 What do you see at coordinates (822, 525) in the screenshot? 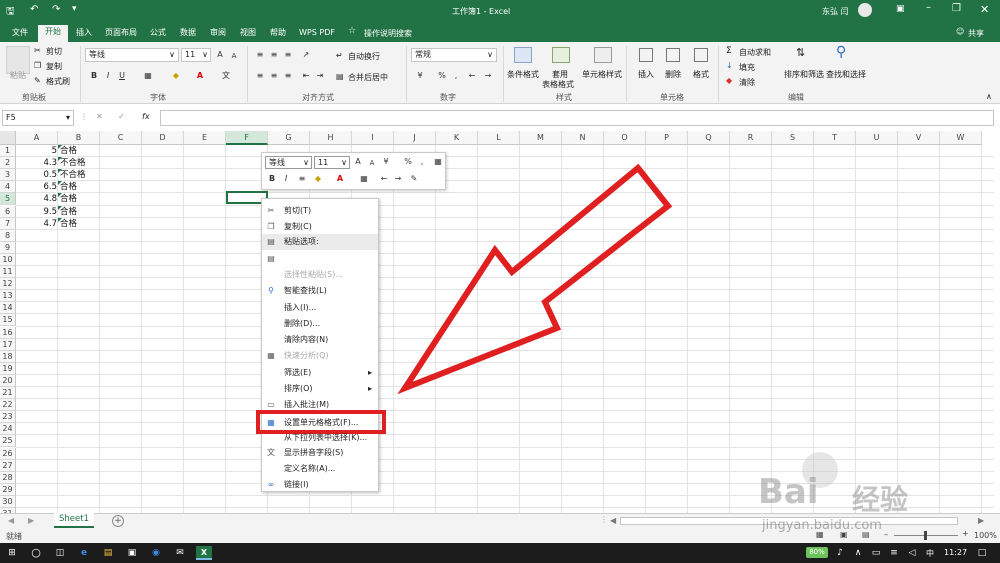
I see `watermark-url: jingyan.baidu.com` at bounding box center [822, 525].